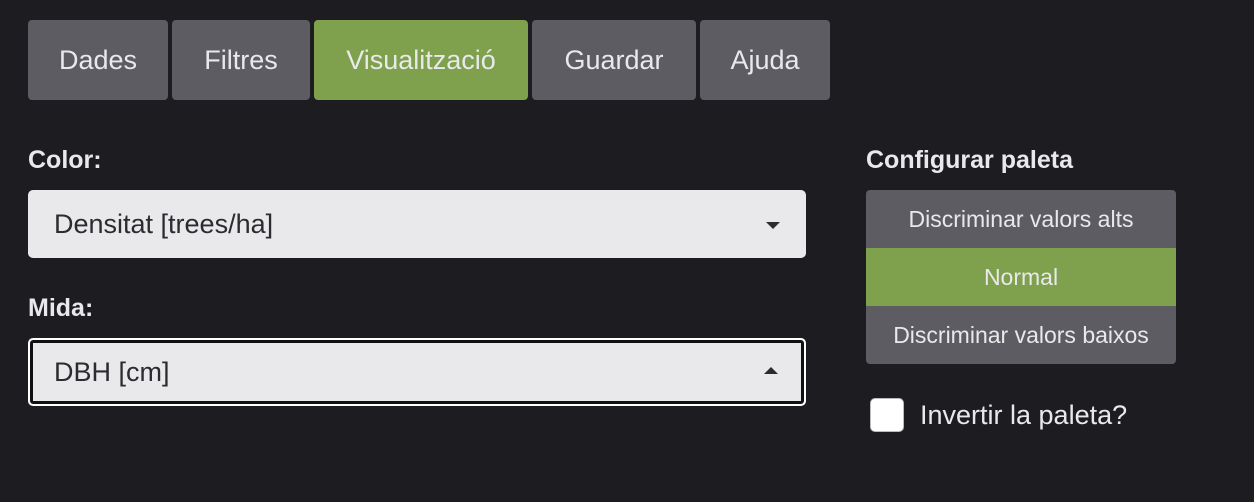  Describe the element at coordinates (241, 60) in the screenshot. I see `tab-filtres: Filtres` at that location.